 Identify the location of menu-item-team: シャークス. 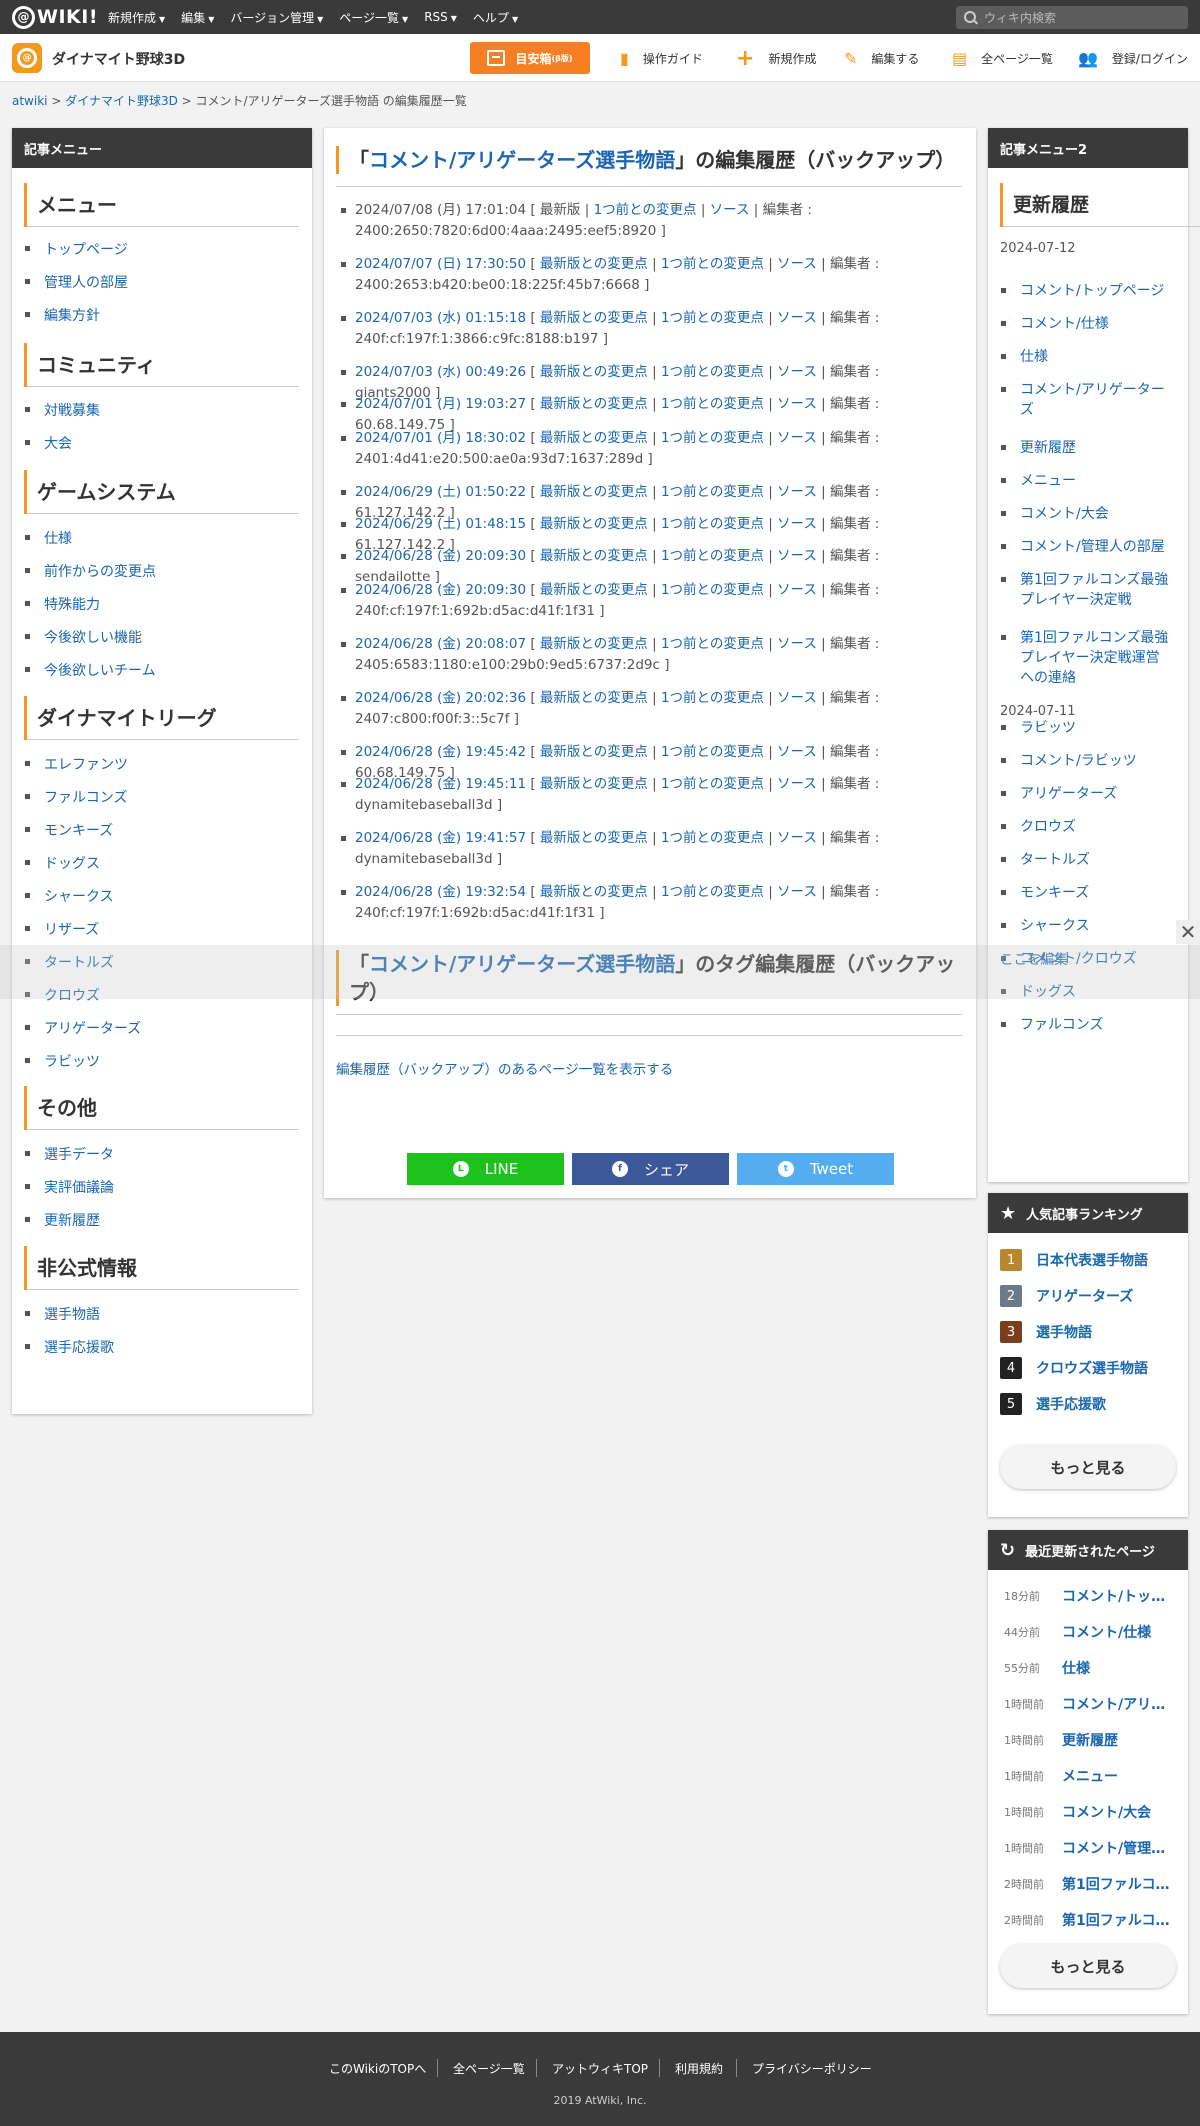
(69, 896).